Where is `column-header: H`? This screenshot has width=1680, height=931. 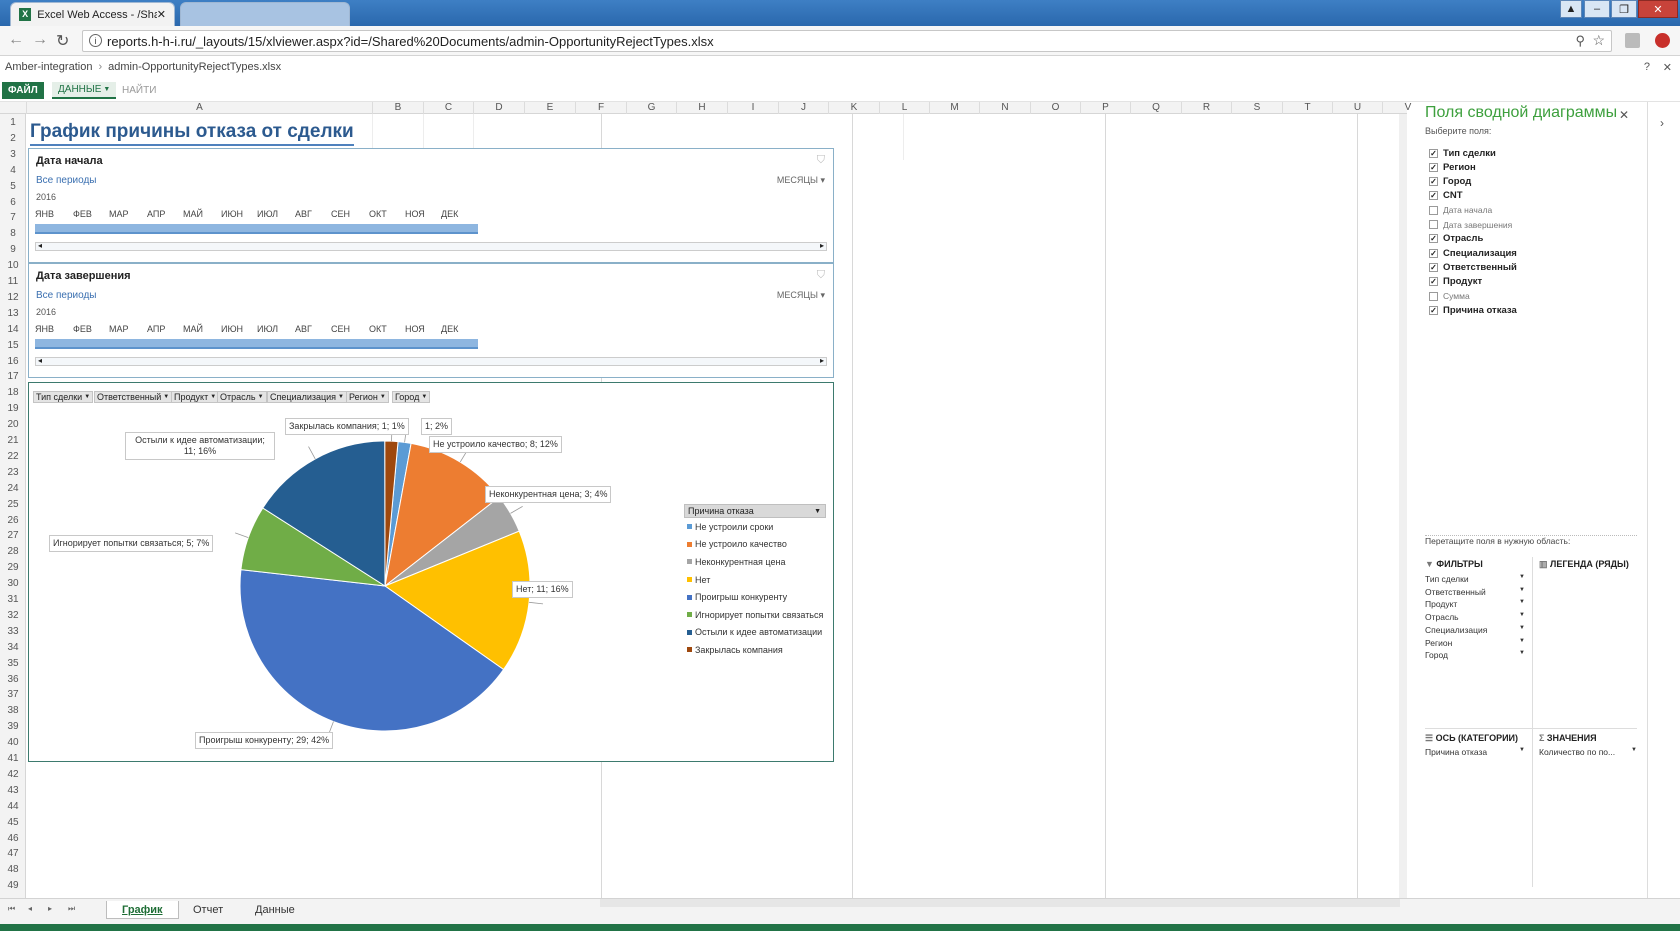
column-header: H is located at coordinates (701, 108).